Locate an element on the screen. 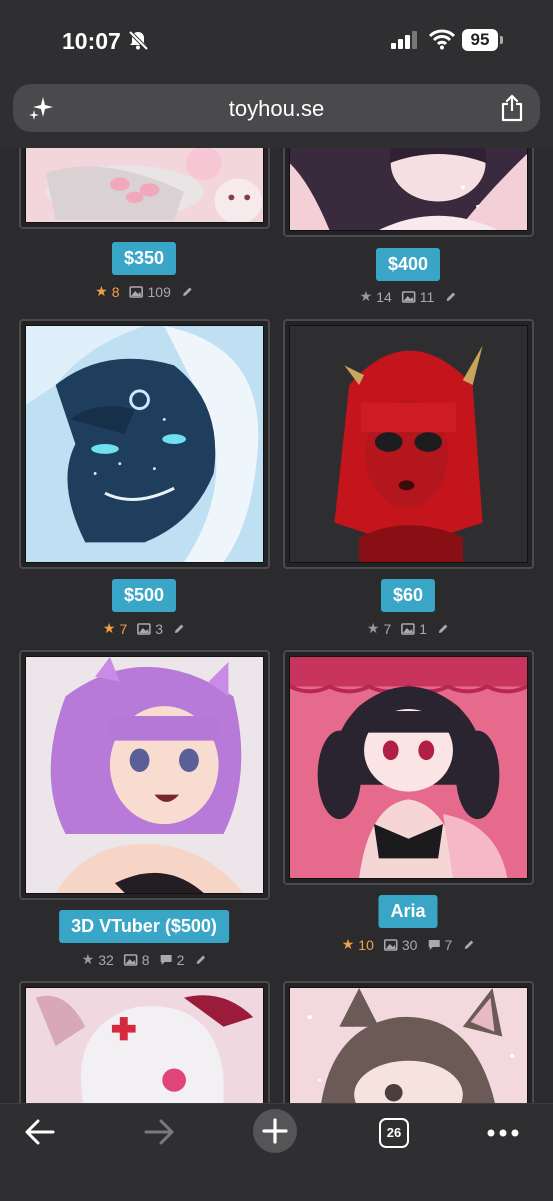  status-bar: 10:07 95 is located at coordinates (276, 39).